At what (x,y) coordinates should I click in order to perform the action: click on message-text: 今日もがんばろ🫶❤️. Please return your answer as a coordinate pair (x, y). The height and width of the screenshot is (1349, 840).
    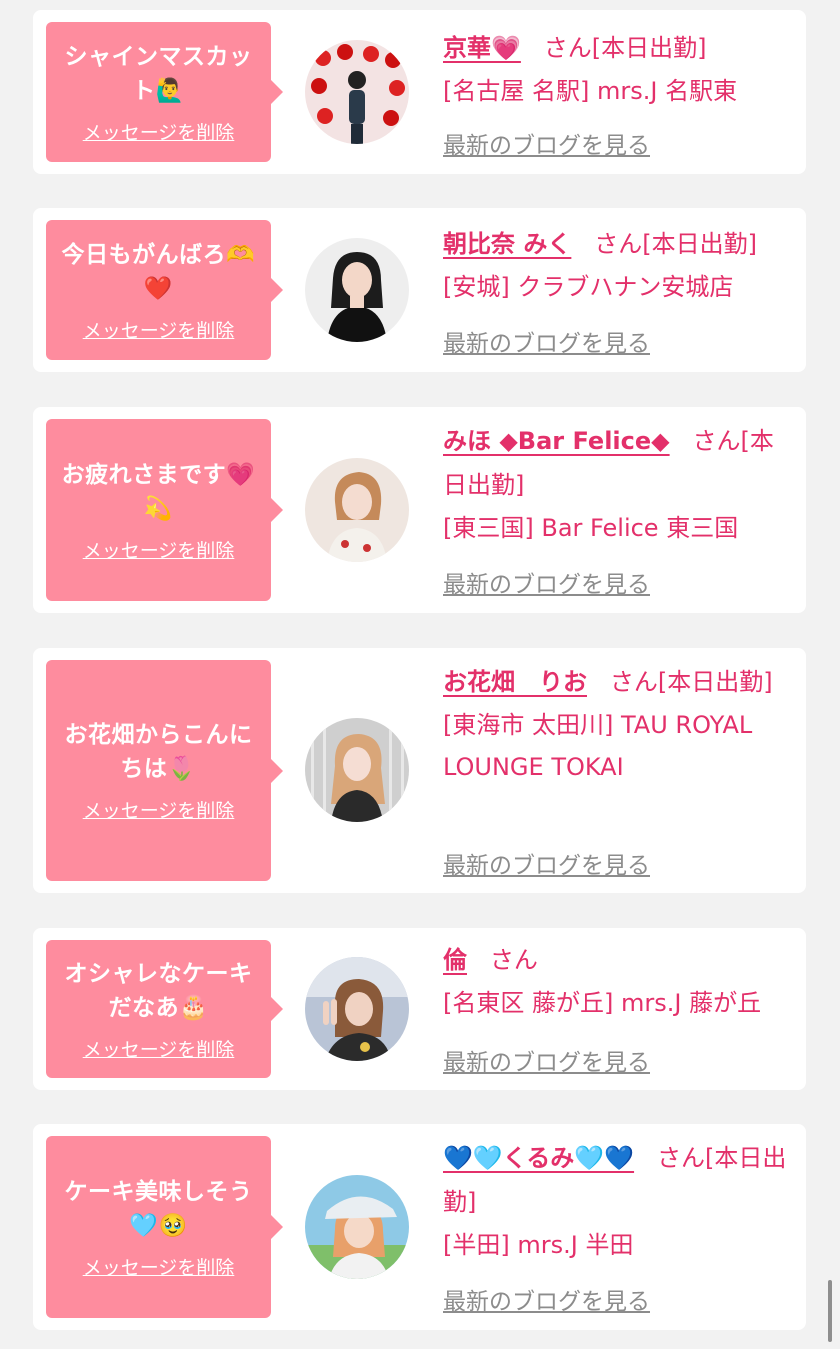
    Looking at the image, I should click on (158, 271).